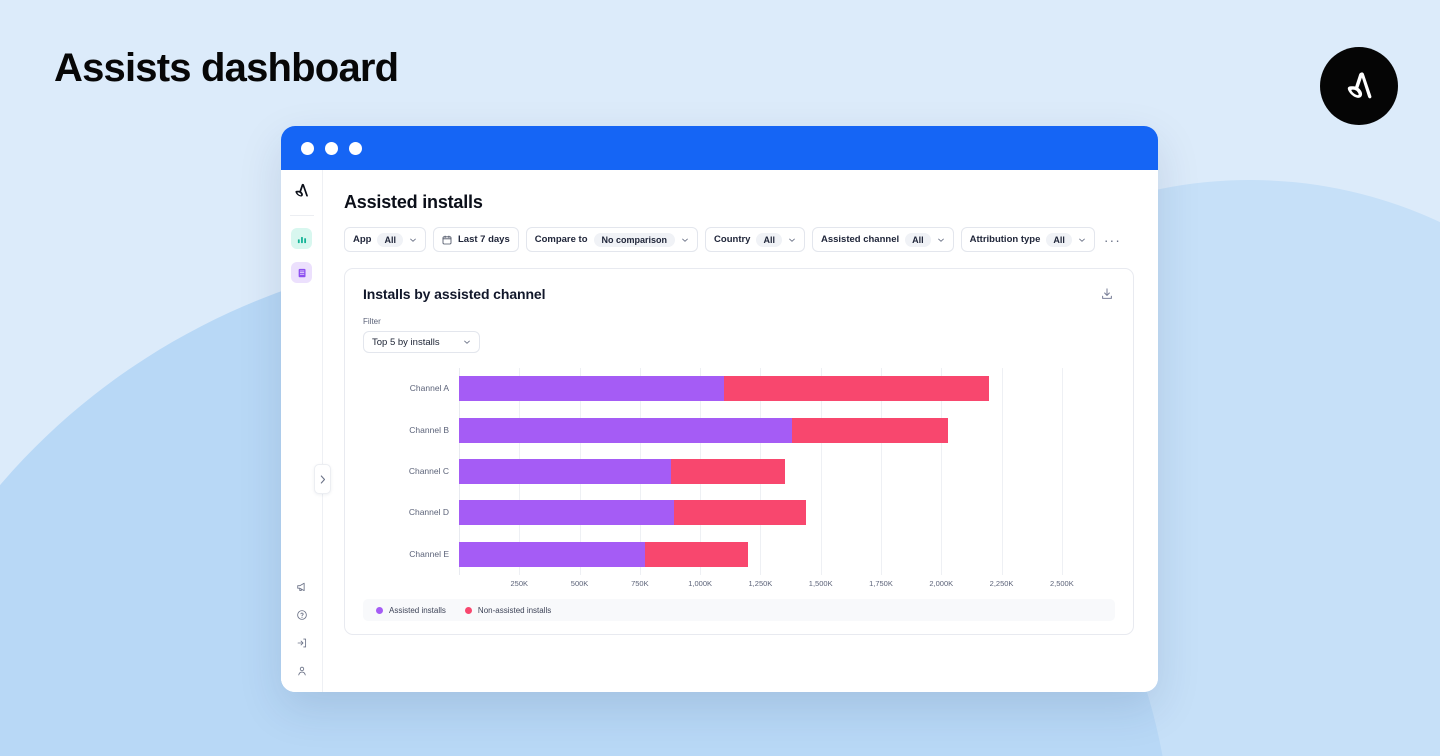 This screenshot has width=1440, height=756. I want to click on question-circle-icon, so click(301, 615).